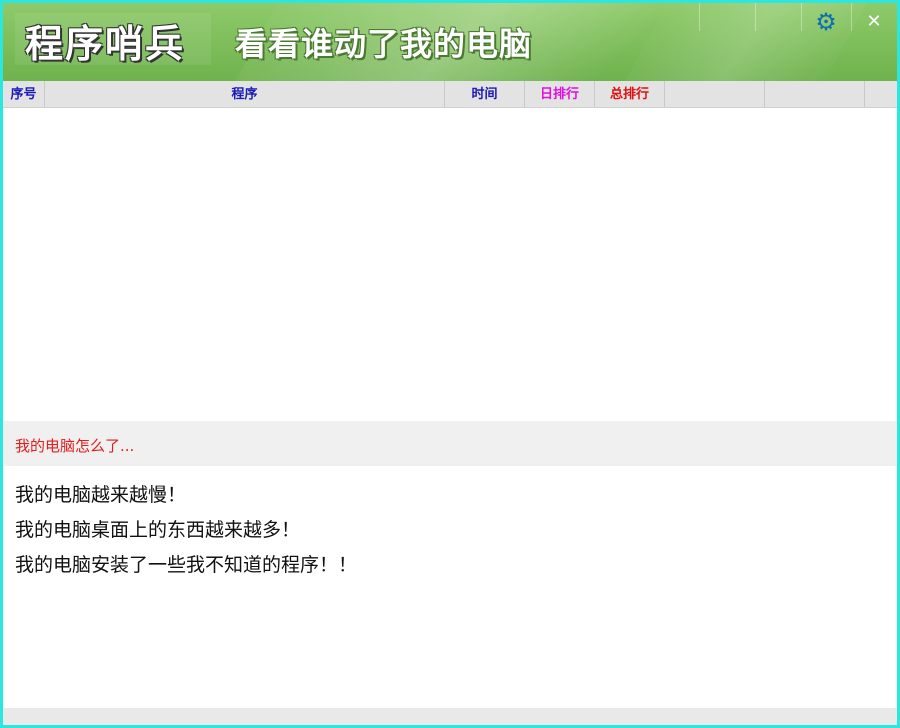 The image size is (900, 728). Describe the element at coordinates (384, 44) in the screenshot. I see `app-slogan: 看看谁动了我的电脑` at that location.